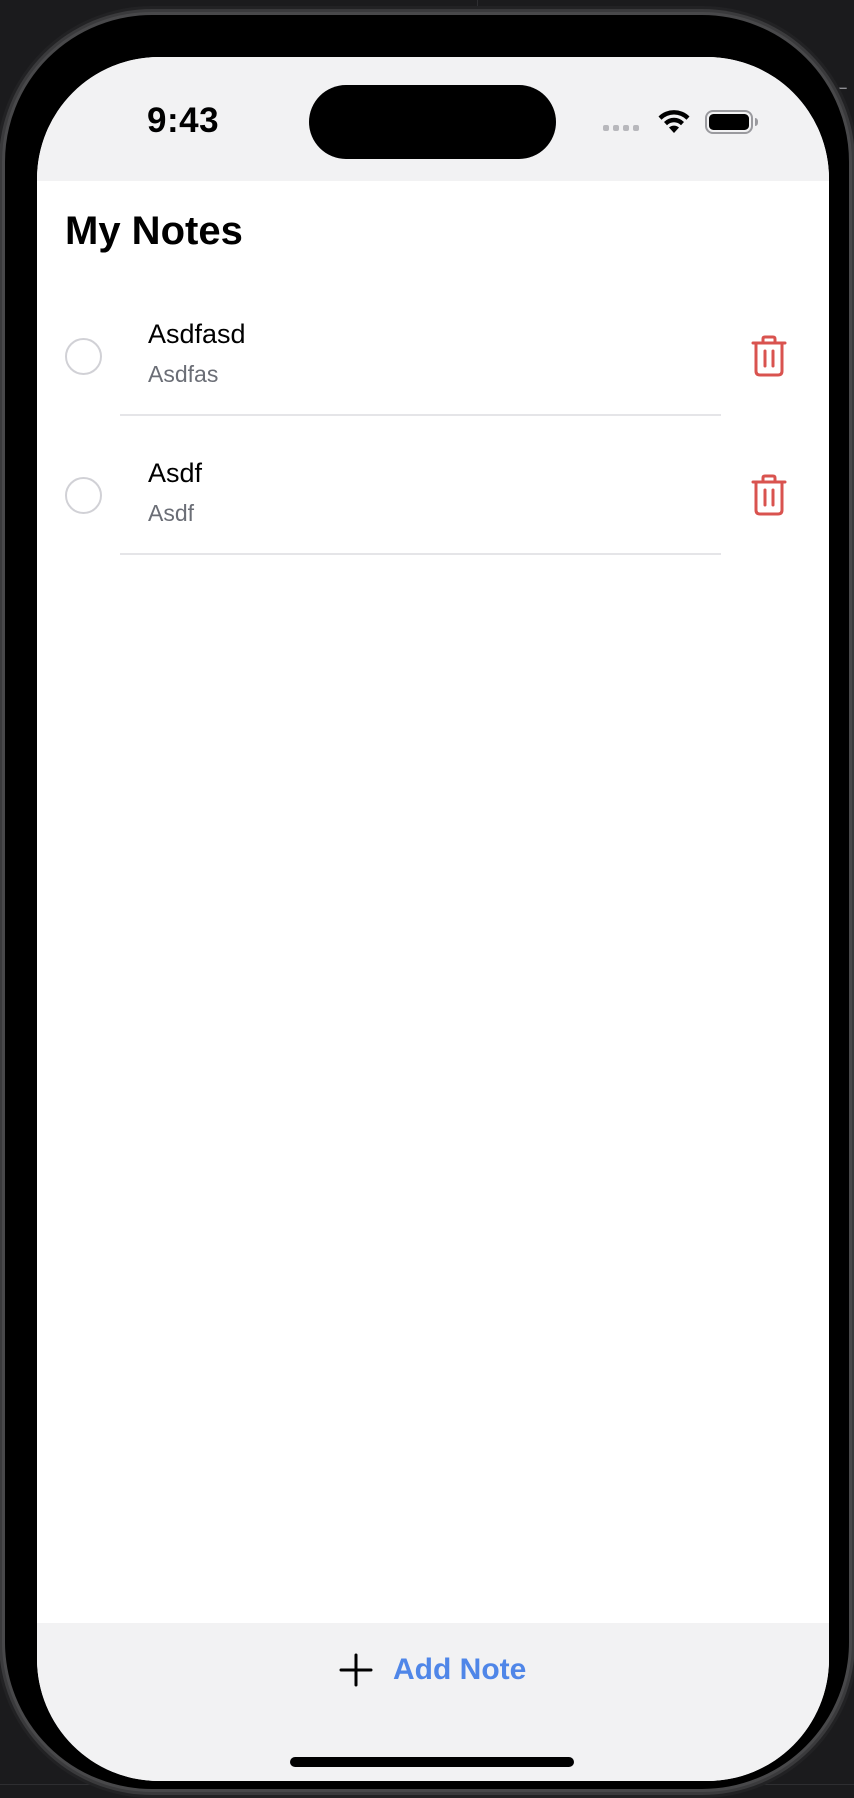 The image size is (854, 1798). What do you see at coordinates (183, 120) in the screenshot?
I see `status-time: 9:43` at bounding box center [183, 120].